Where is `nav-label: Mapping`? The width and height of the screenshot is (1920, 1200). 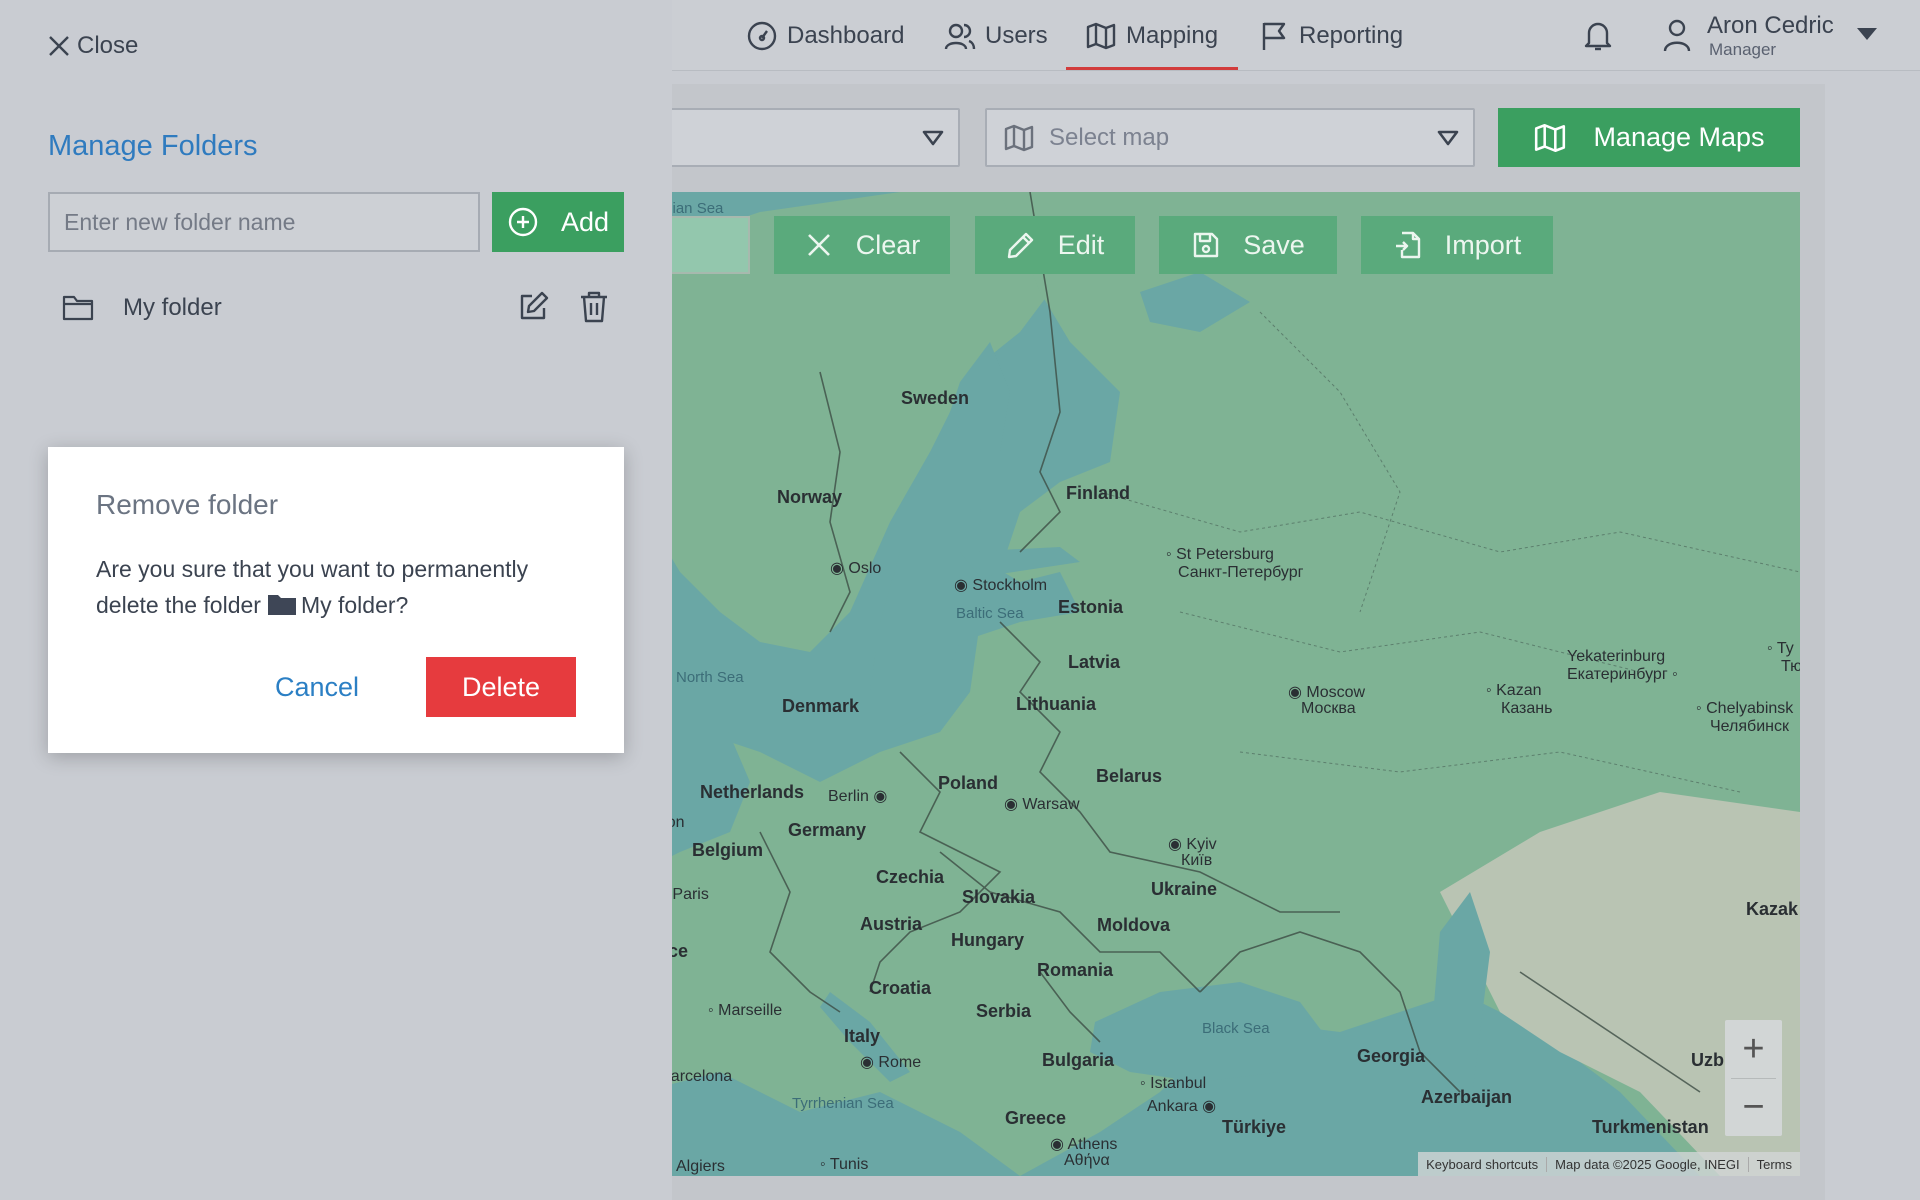 nav-label: Mapping is located at coordinates (1172, 35).